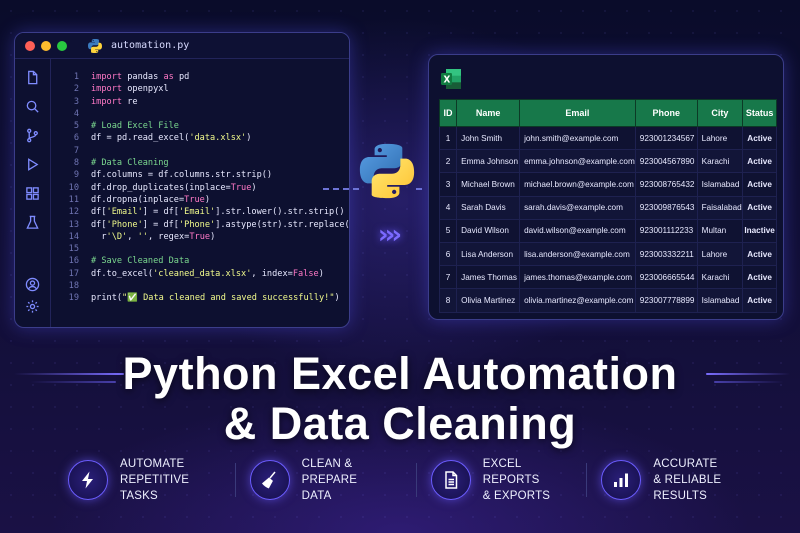 This screenshot has width=800, height=533. I want to click on table-cell-id: 6, so click(448, 254).